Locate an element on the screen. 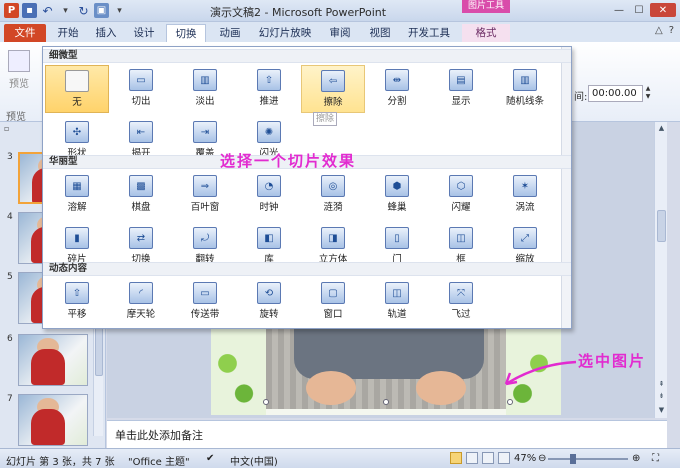 Image resolution: width=680 pixels, height=468 pixels. spell-check-icon: ✔ is located at coordinates (210, 458).